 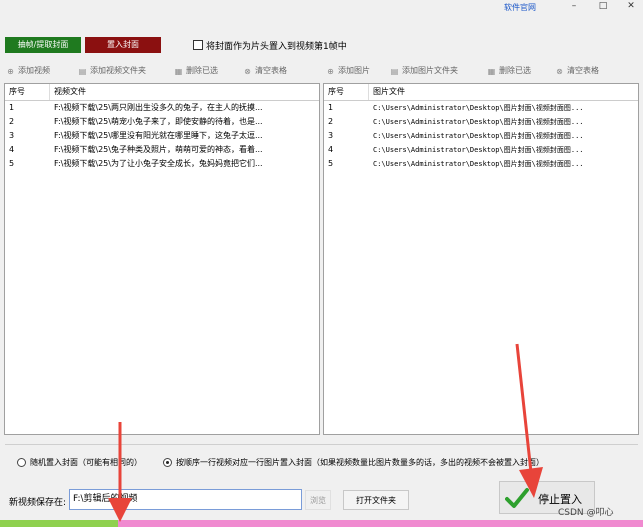 What do you see at coordinates (43, 45) in the screenshot?
I see `extract-cover-button: 抽帧/提取封面` at bounding box center [43, 45].